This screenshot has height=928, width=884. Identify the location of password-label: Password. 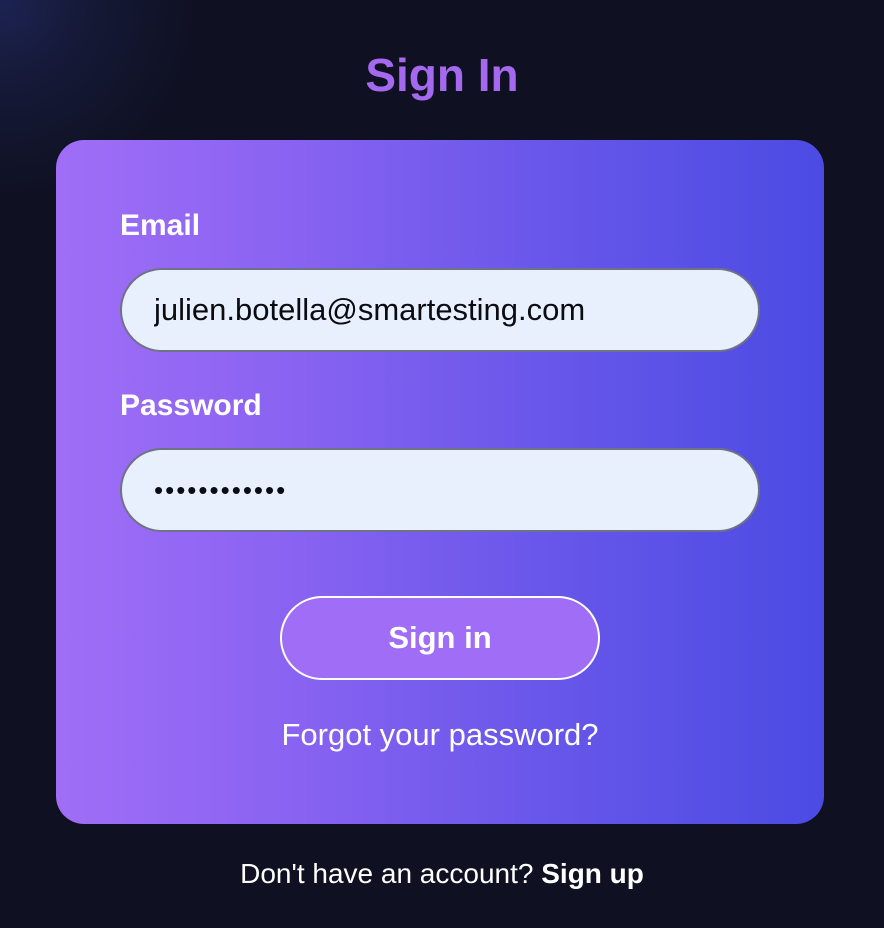
(191, 405).